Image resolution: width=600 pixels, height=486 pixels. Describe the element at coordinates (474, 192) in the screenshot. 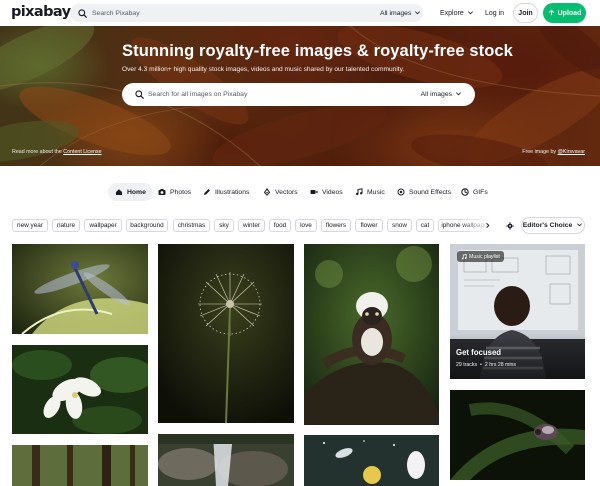

I see `tab-gifs: GIFs` at that location.